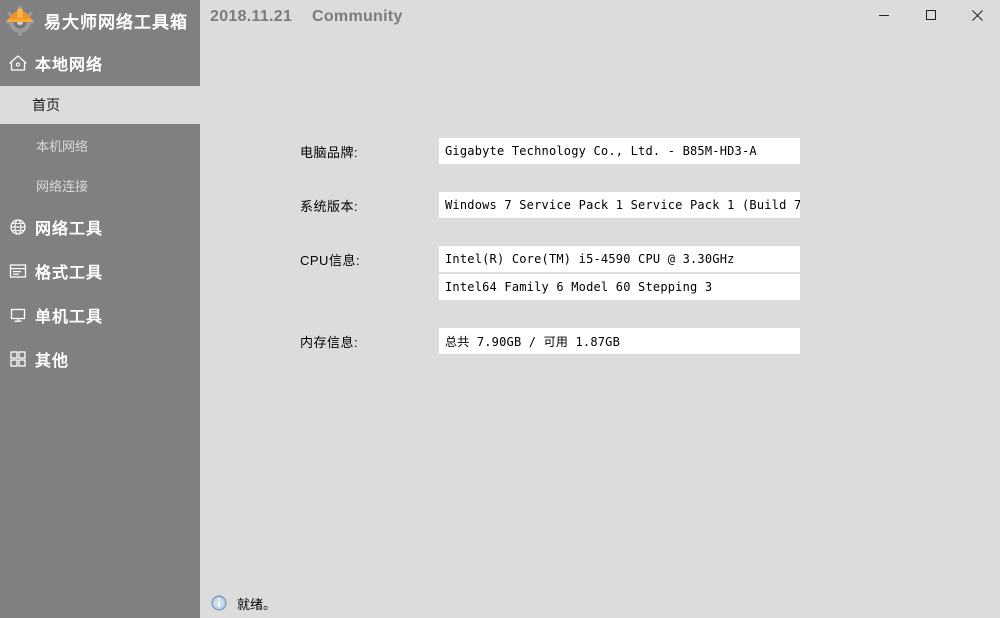 This screenshot has width=1000, height=618. I want to click on maximize-button, so click(931, 15).